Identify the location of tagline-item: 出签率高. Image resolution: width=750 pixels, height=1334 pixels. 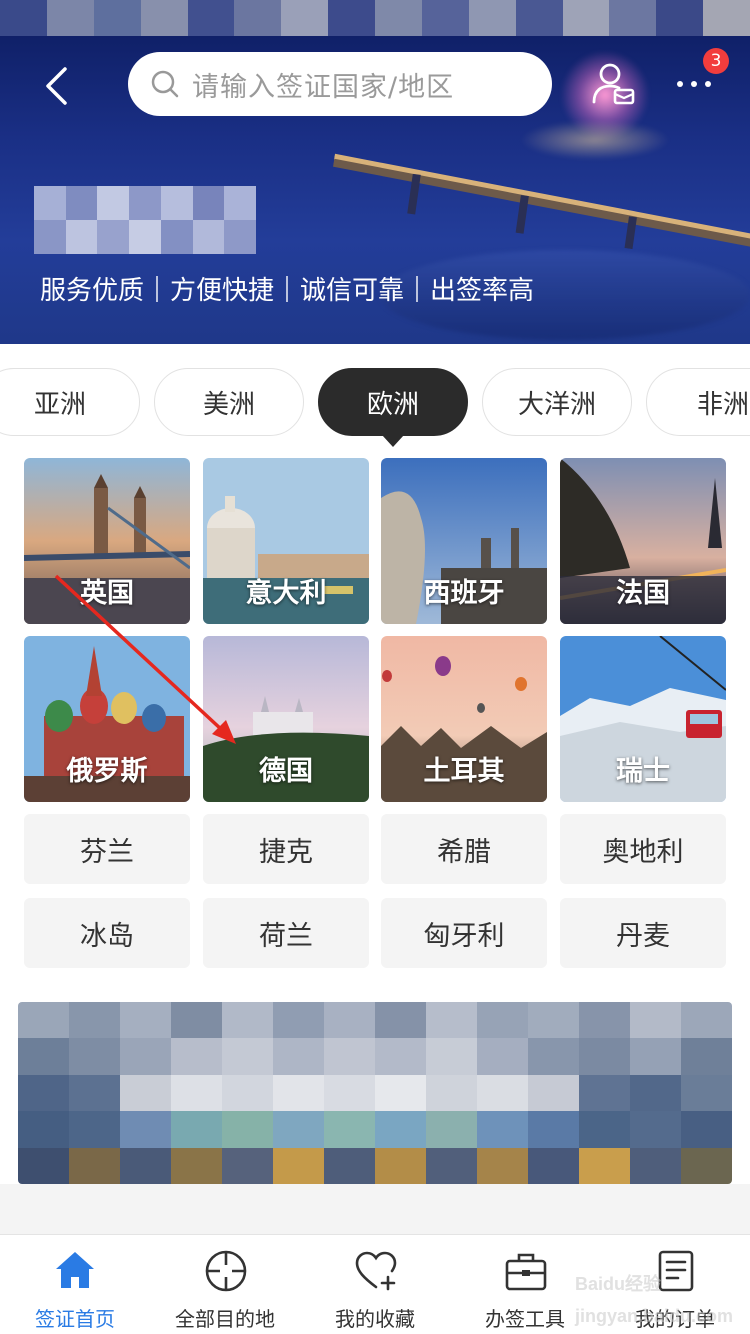
(482, 291).